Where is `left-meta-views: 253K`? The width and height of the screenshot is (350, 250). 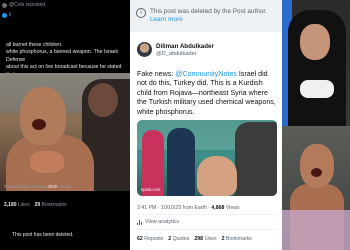 left-meta-views: 253K is located at coordinates (52, 186).